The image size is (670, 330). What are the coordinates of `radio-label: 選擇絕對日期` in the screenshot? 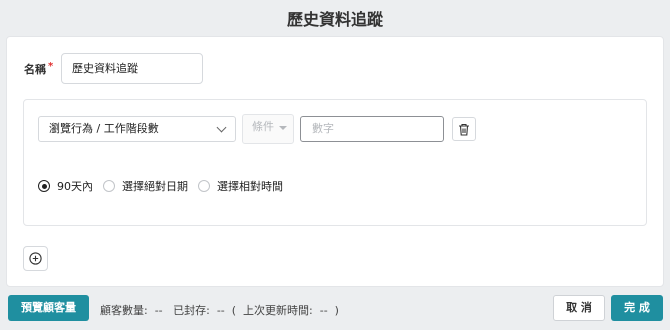 It's located at (155, 186).